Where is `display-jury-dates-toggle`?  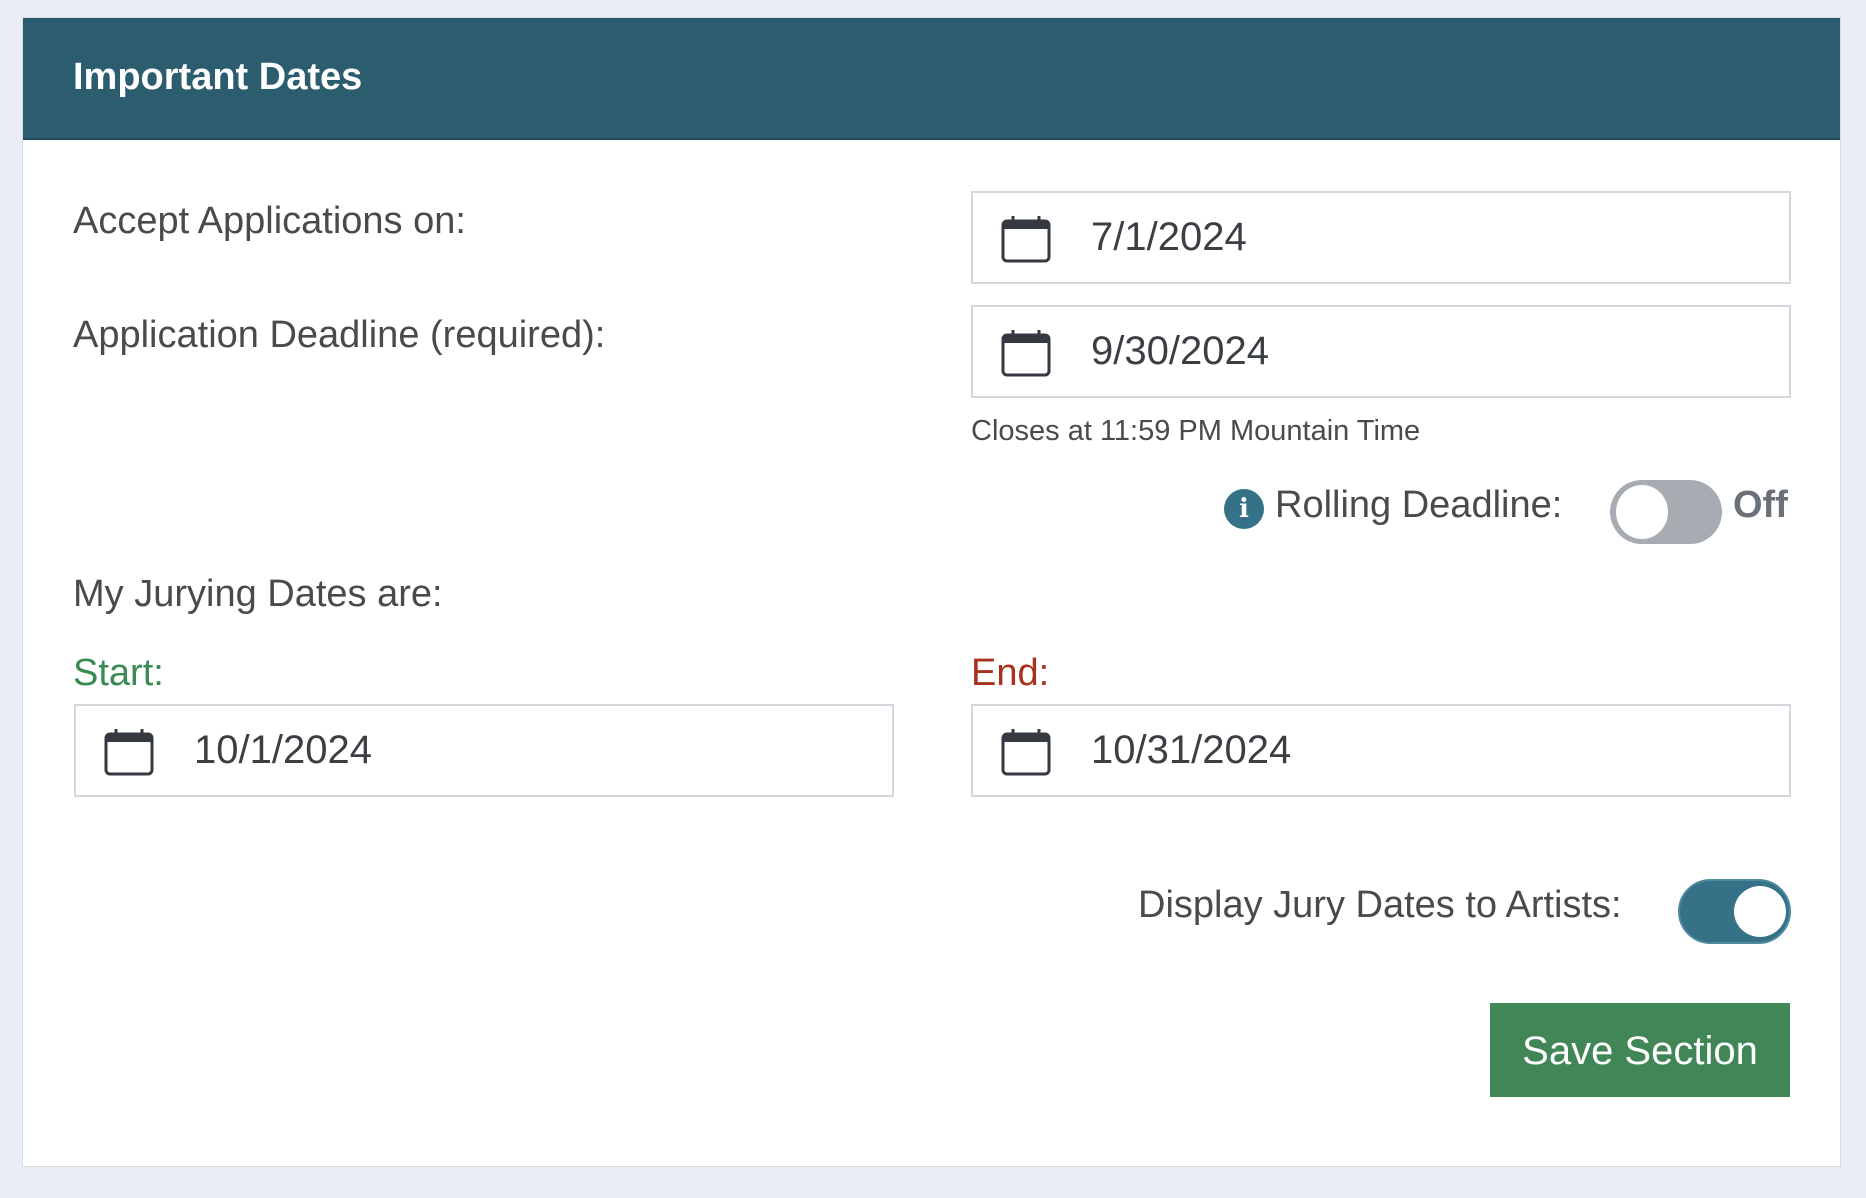 display-jury-dates-toggle is located at coordinates (1734, 911).